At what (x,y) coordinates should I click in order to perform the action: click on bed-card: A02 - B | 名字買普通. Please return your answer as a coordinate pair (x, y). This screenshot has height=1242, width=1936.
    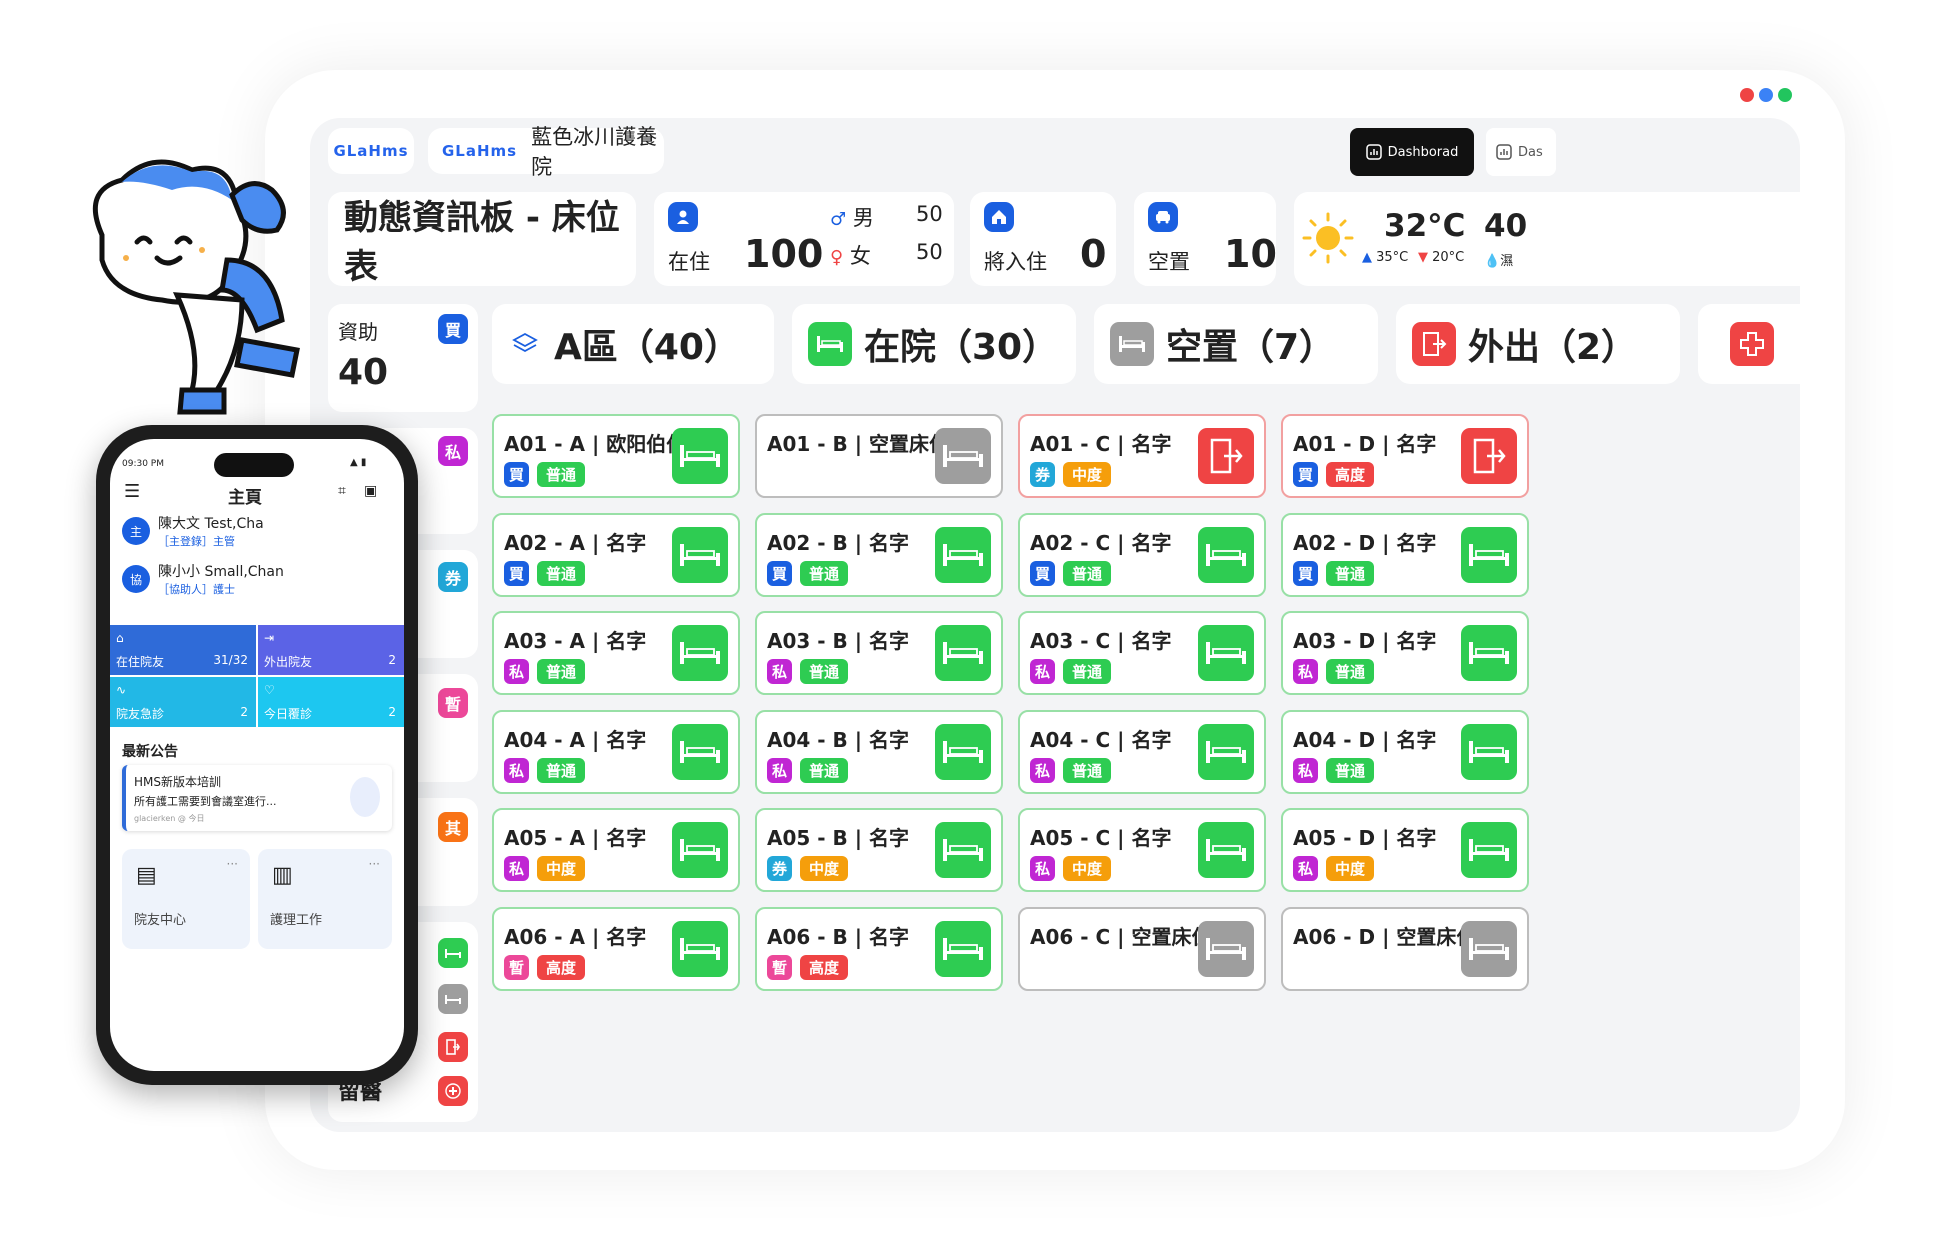
    Looking at the image, I should click on (879, 554).